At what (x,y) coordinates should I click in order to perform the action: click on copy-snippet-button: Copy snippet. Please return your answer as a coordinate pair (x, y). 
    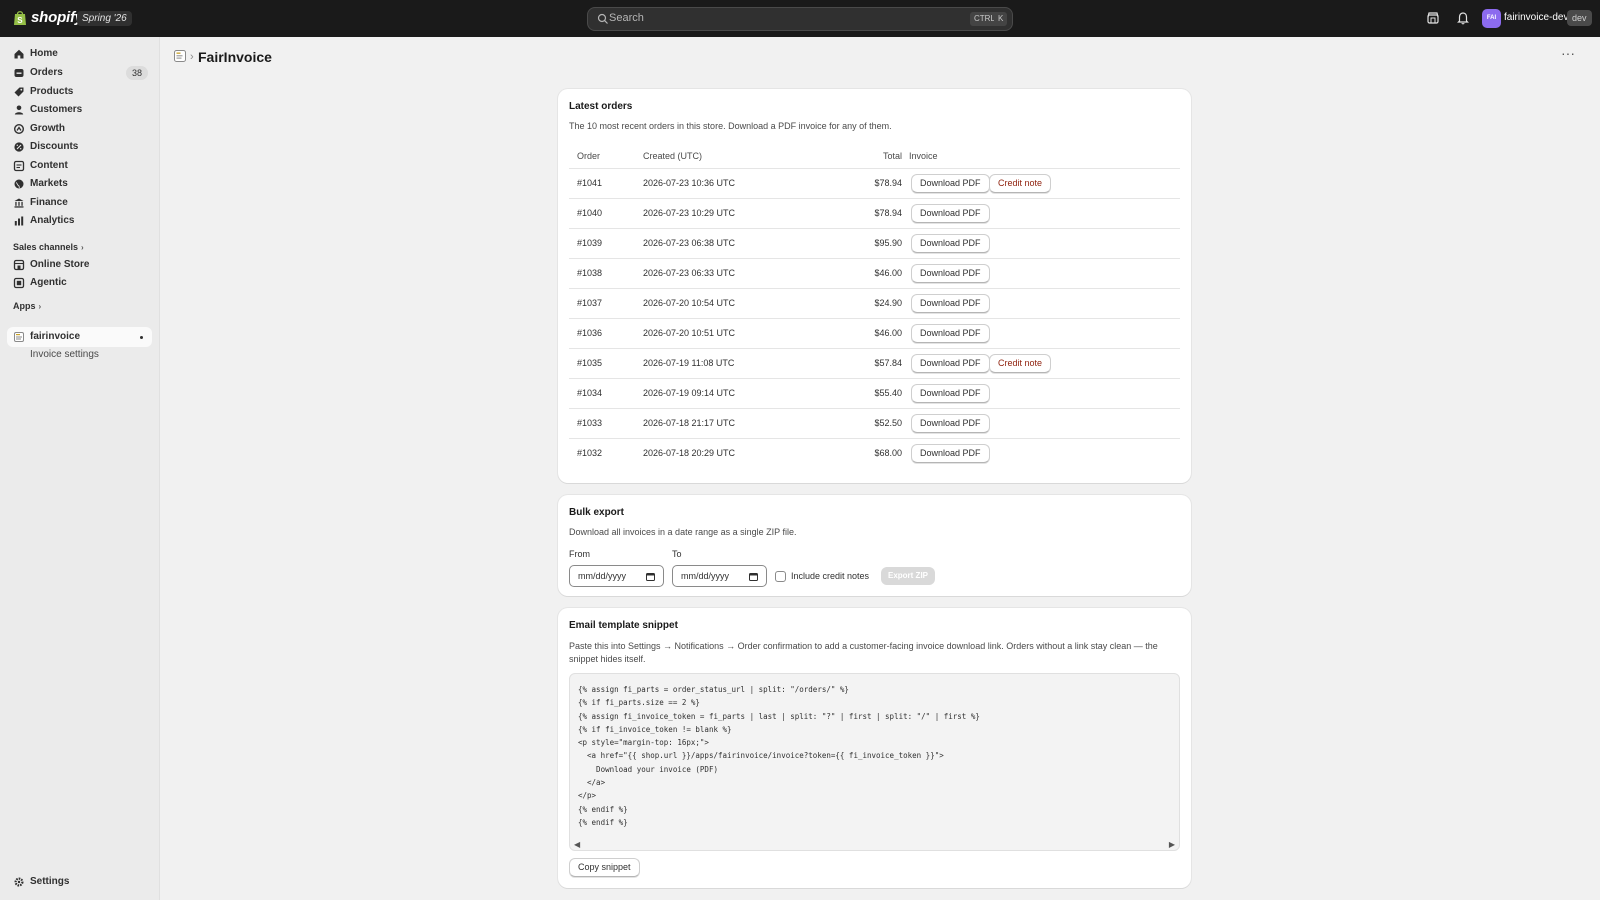
    Looking at the image, I should click on (604, 867).